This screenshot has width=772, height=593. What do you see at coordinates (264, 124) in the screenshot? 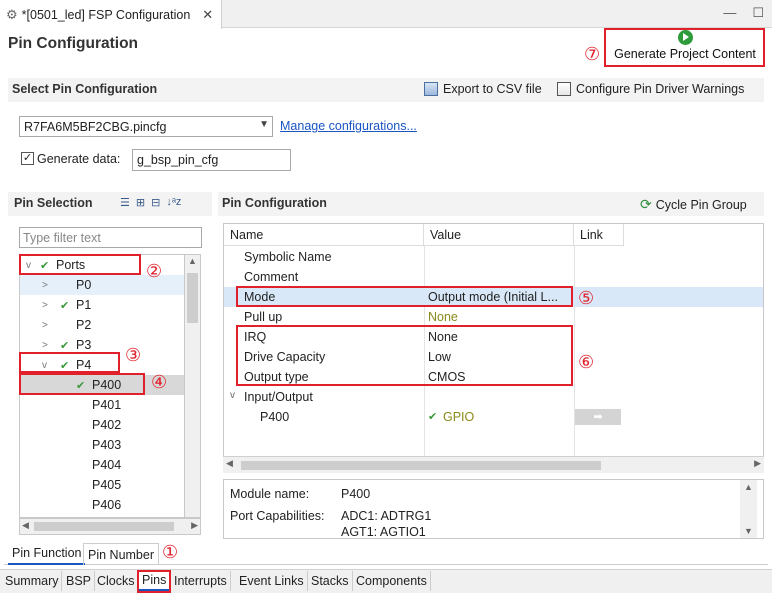
I see `chevron-down-icon: ▼` at bounding box center [264, 124].